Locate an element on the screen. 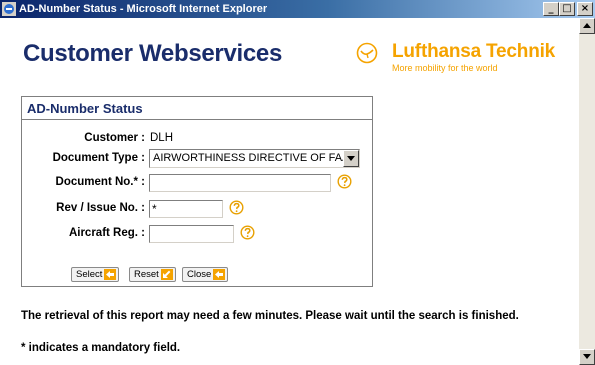  reset-button: Reset is located at coordinates (152, 274).